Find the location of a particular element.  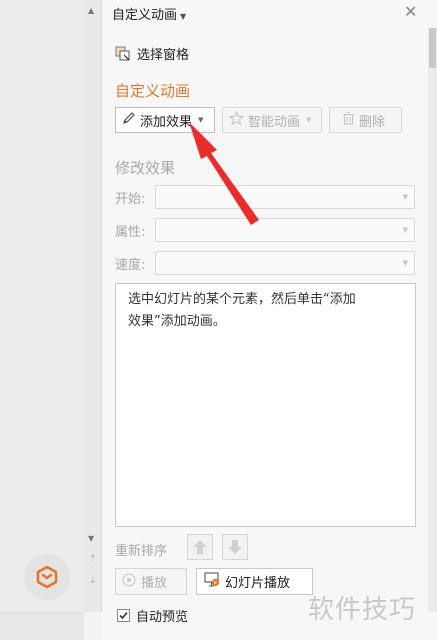

close-icon: ✕ is located at coordinates (410, 12).